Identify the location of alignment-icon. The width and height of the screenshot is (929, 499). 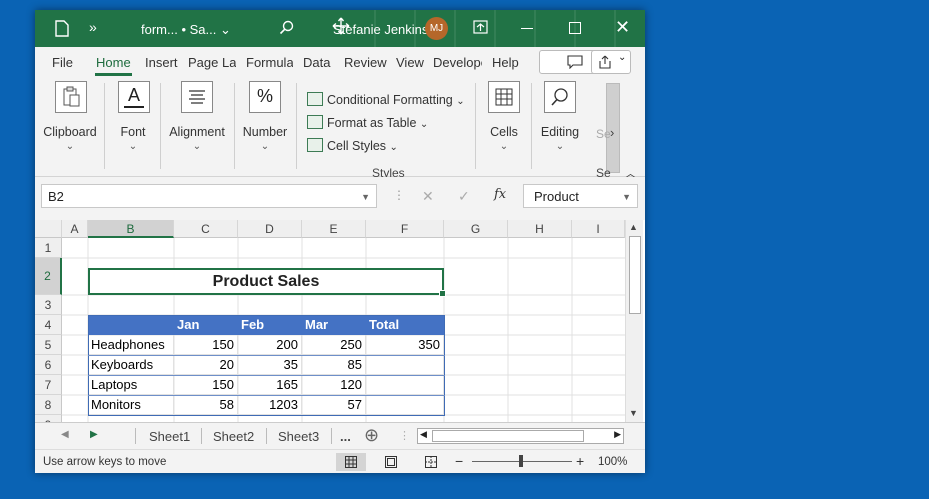
(197, 97).